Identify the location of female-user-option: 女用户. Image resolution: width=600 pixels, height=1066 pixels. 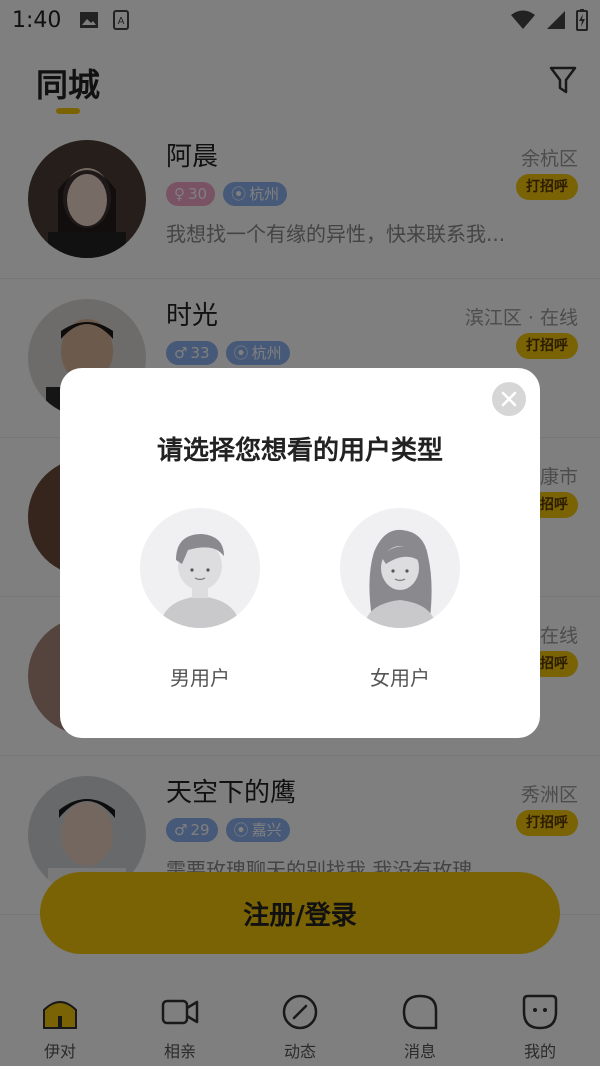
(400, 599).